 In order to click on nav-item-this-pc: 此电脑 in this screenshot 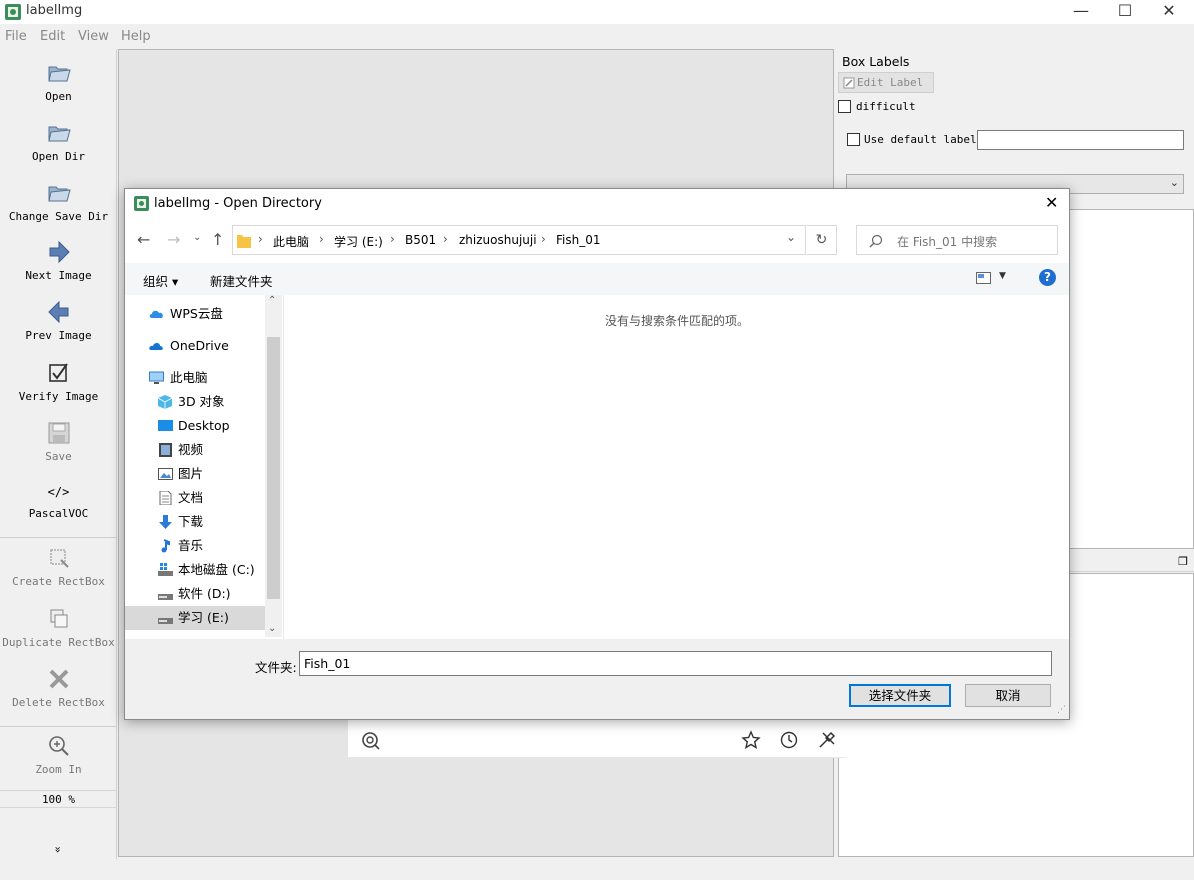, I will do `click(195, 378)`.